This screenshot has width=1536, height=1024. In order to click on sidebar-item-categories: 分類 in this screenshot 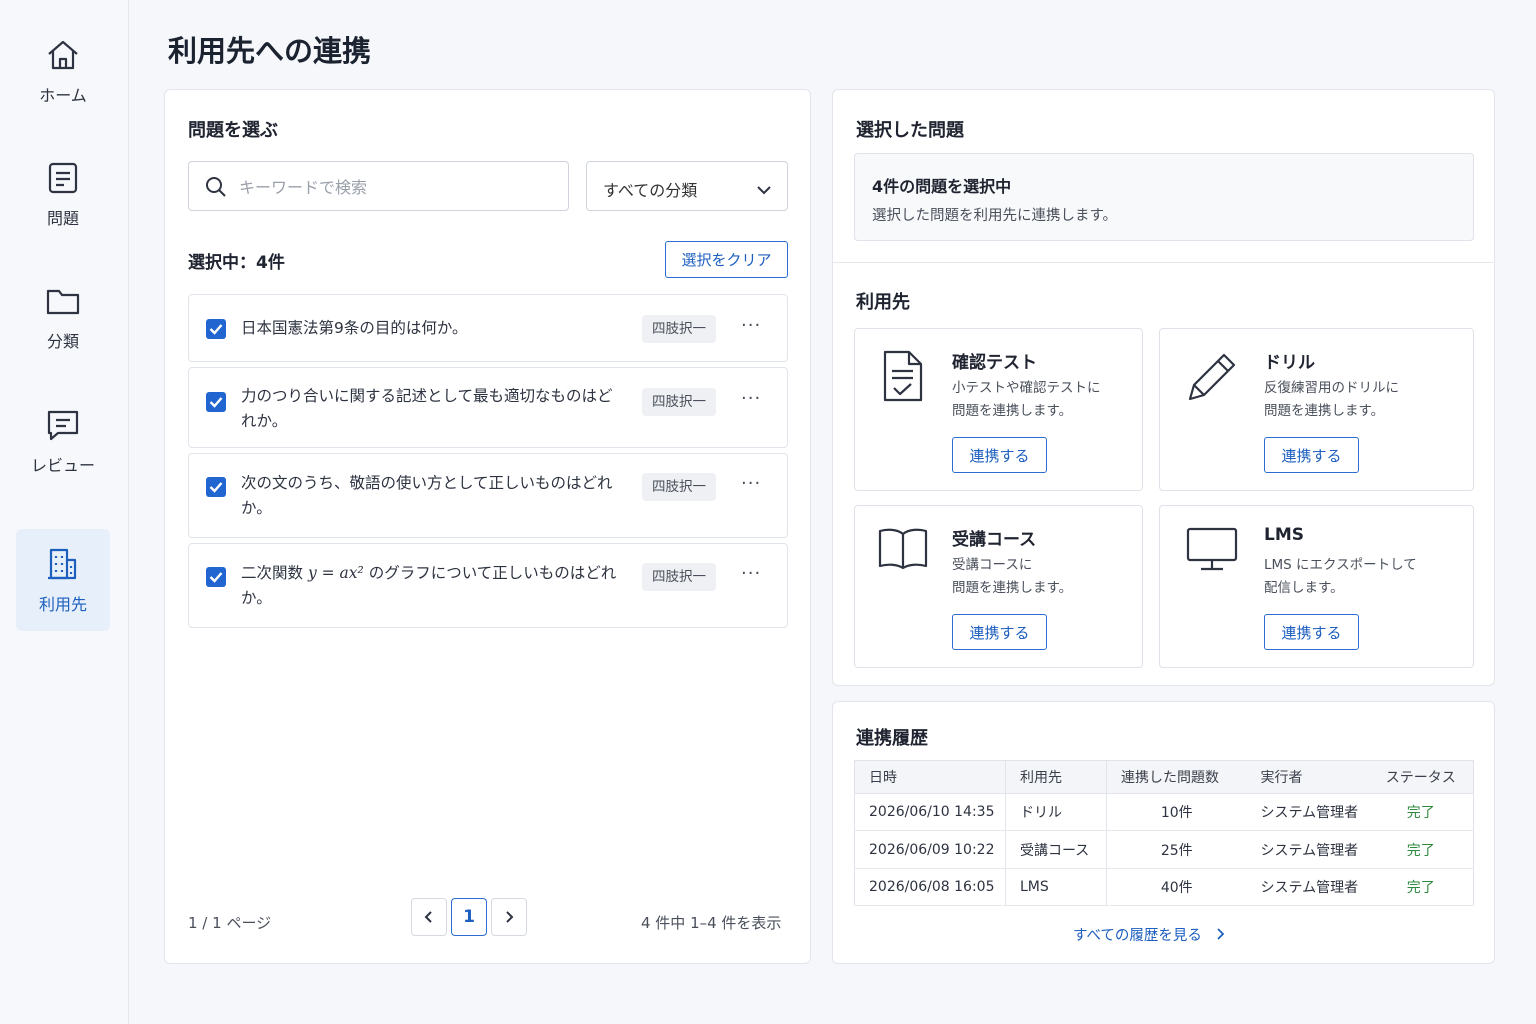, I will do `click(63, 317)`.